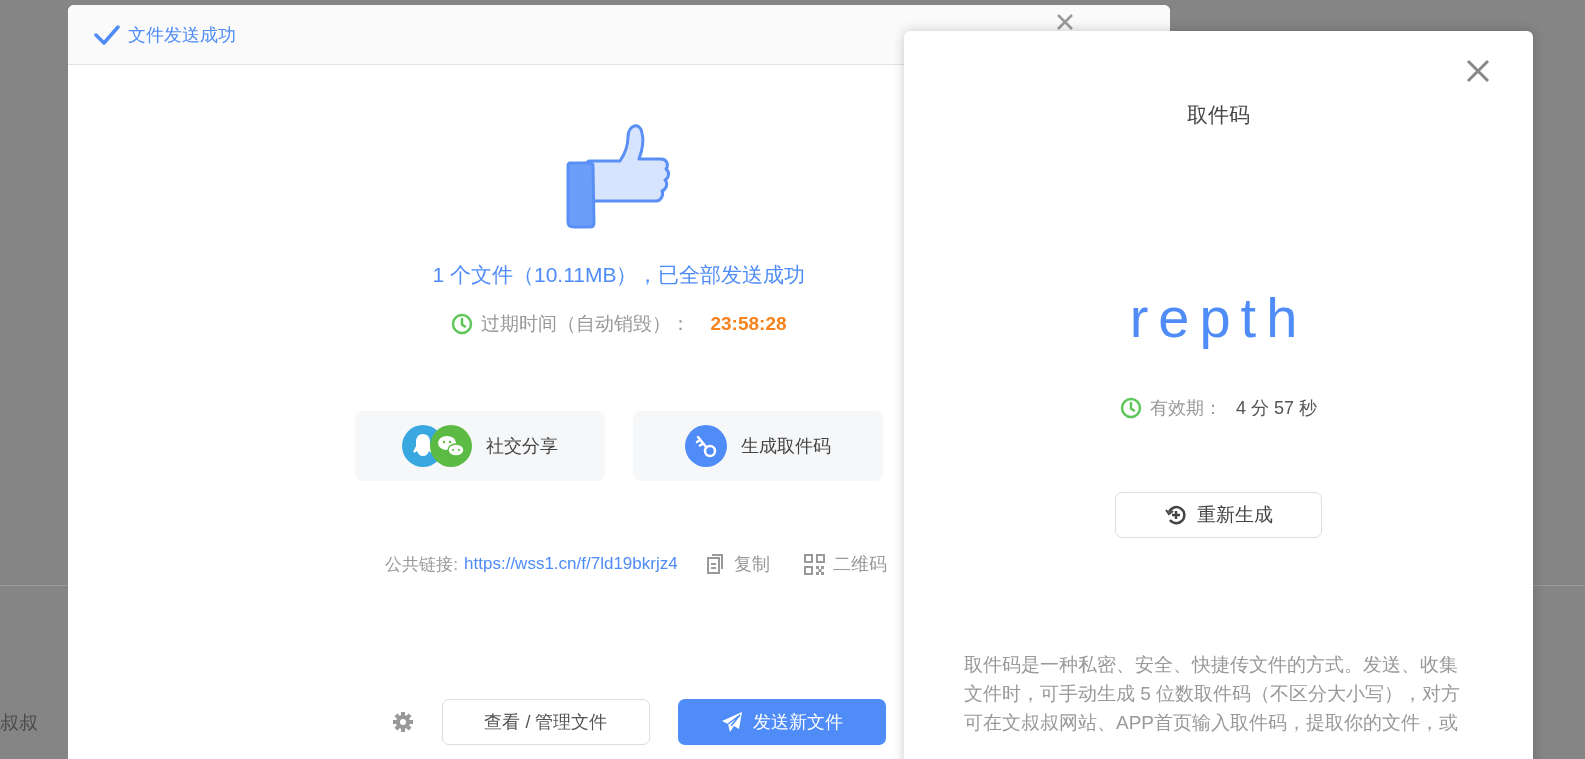 The height and width of the screenshot is (759, 1585). What do you see at coordinates (1276, 408) in the screenshot?
I see `validity-value: 4 分 57 秒` at bounding box center [1276, 408].